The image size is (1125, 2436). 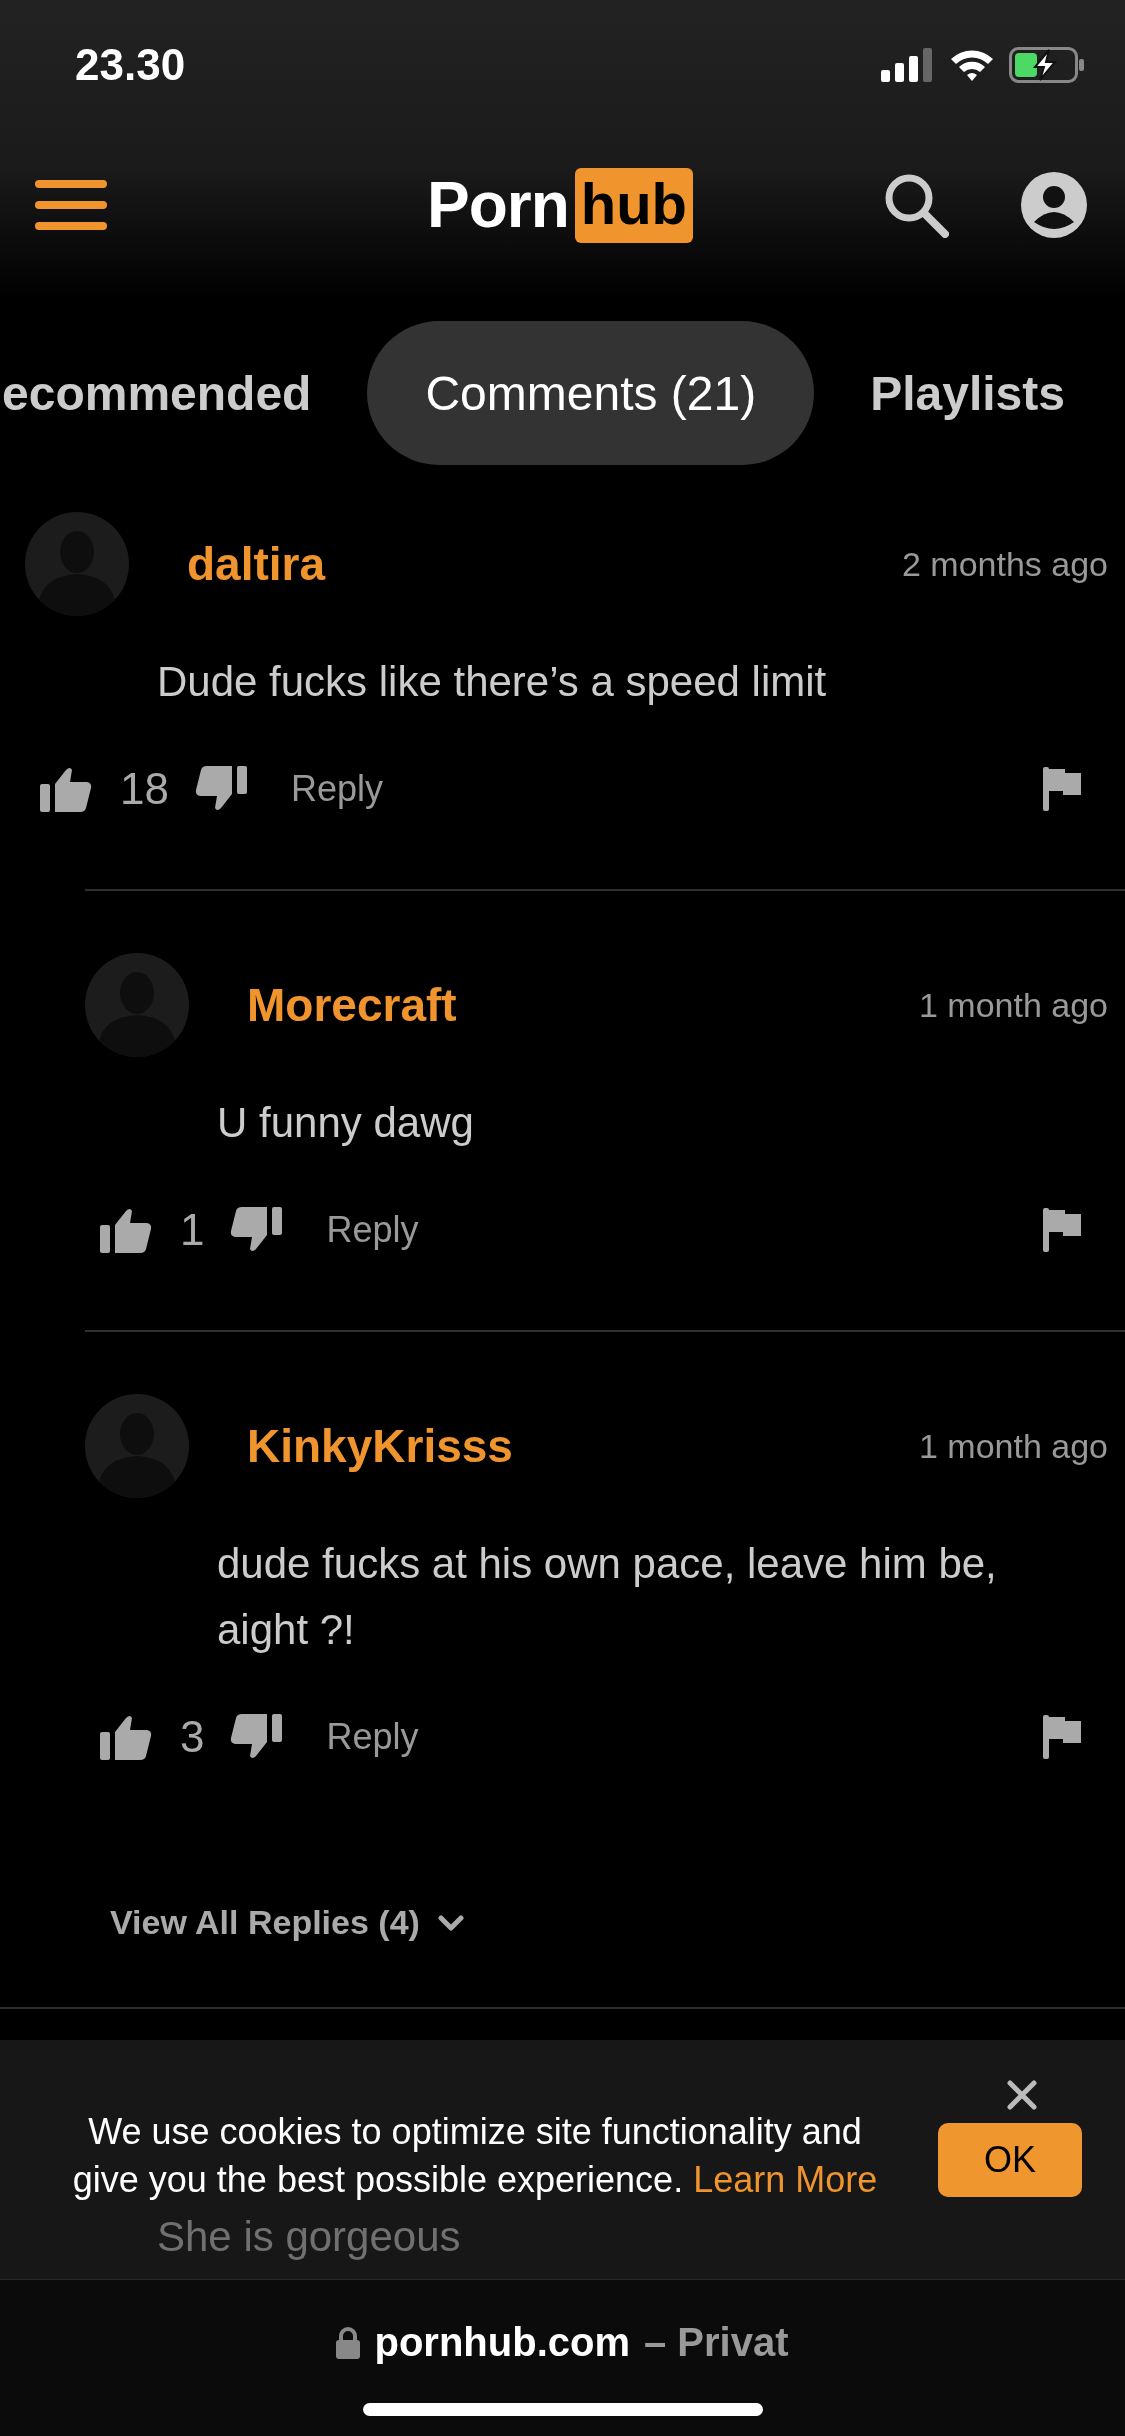 What do you see at coordinates (1022, 2095) in the screenshot?
I see `close-icon` at bounding box center [1022, 2095].